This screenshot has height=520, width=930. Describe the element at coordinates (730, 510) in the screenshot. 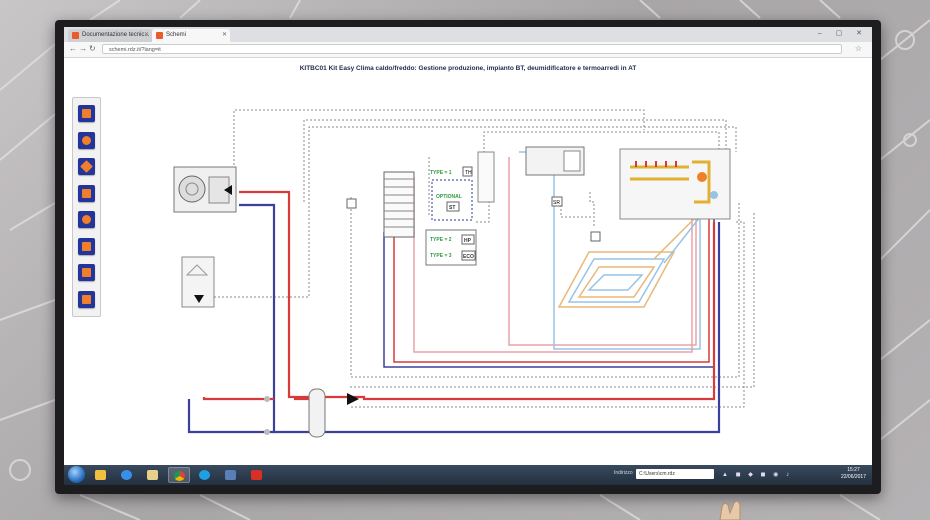

I see `hand-pointer-icon` at that location.